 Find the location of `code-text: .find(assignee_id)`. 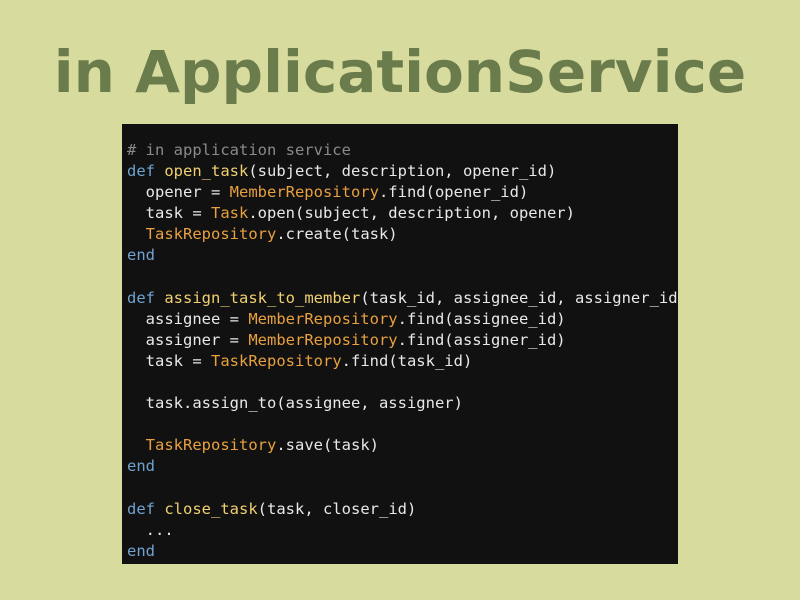

code-text: .find(assignee_id) is located at coordinates (481, 318).